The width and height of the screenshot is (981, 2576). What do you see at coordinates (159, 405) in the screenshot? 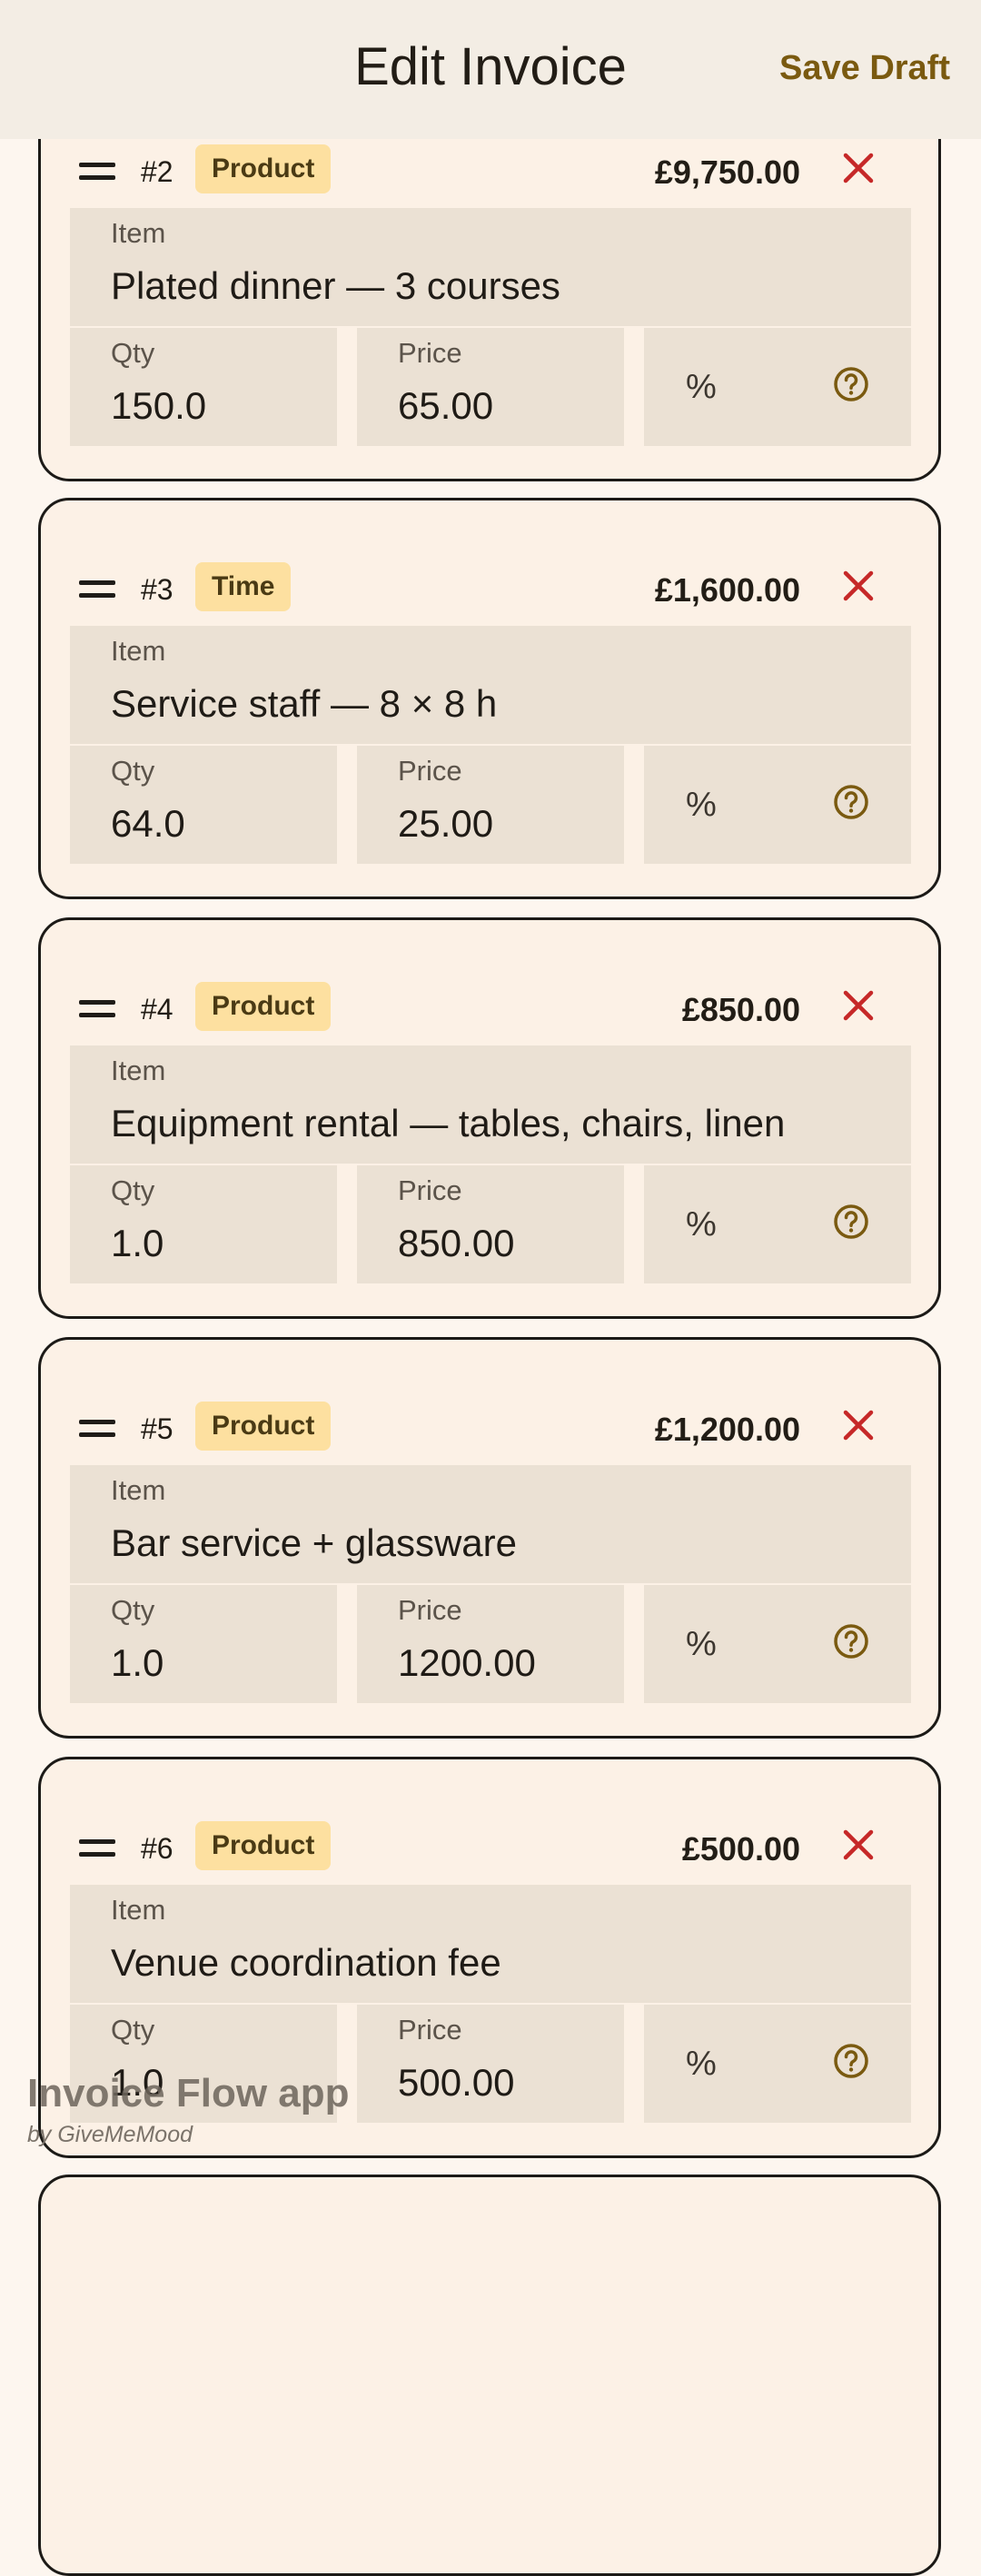
I see `qty-value: 150.0` at bounding box center [159, 405].